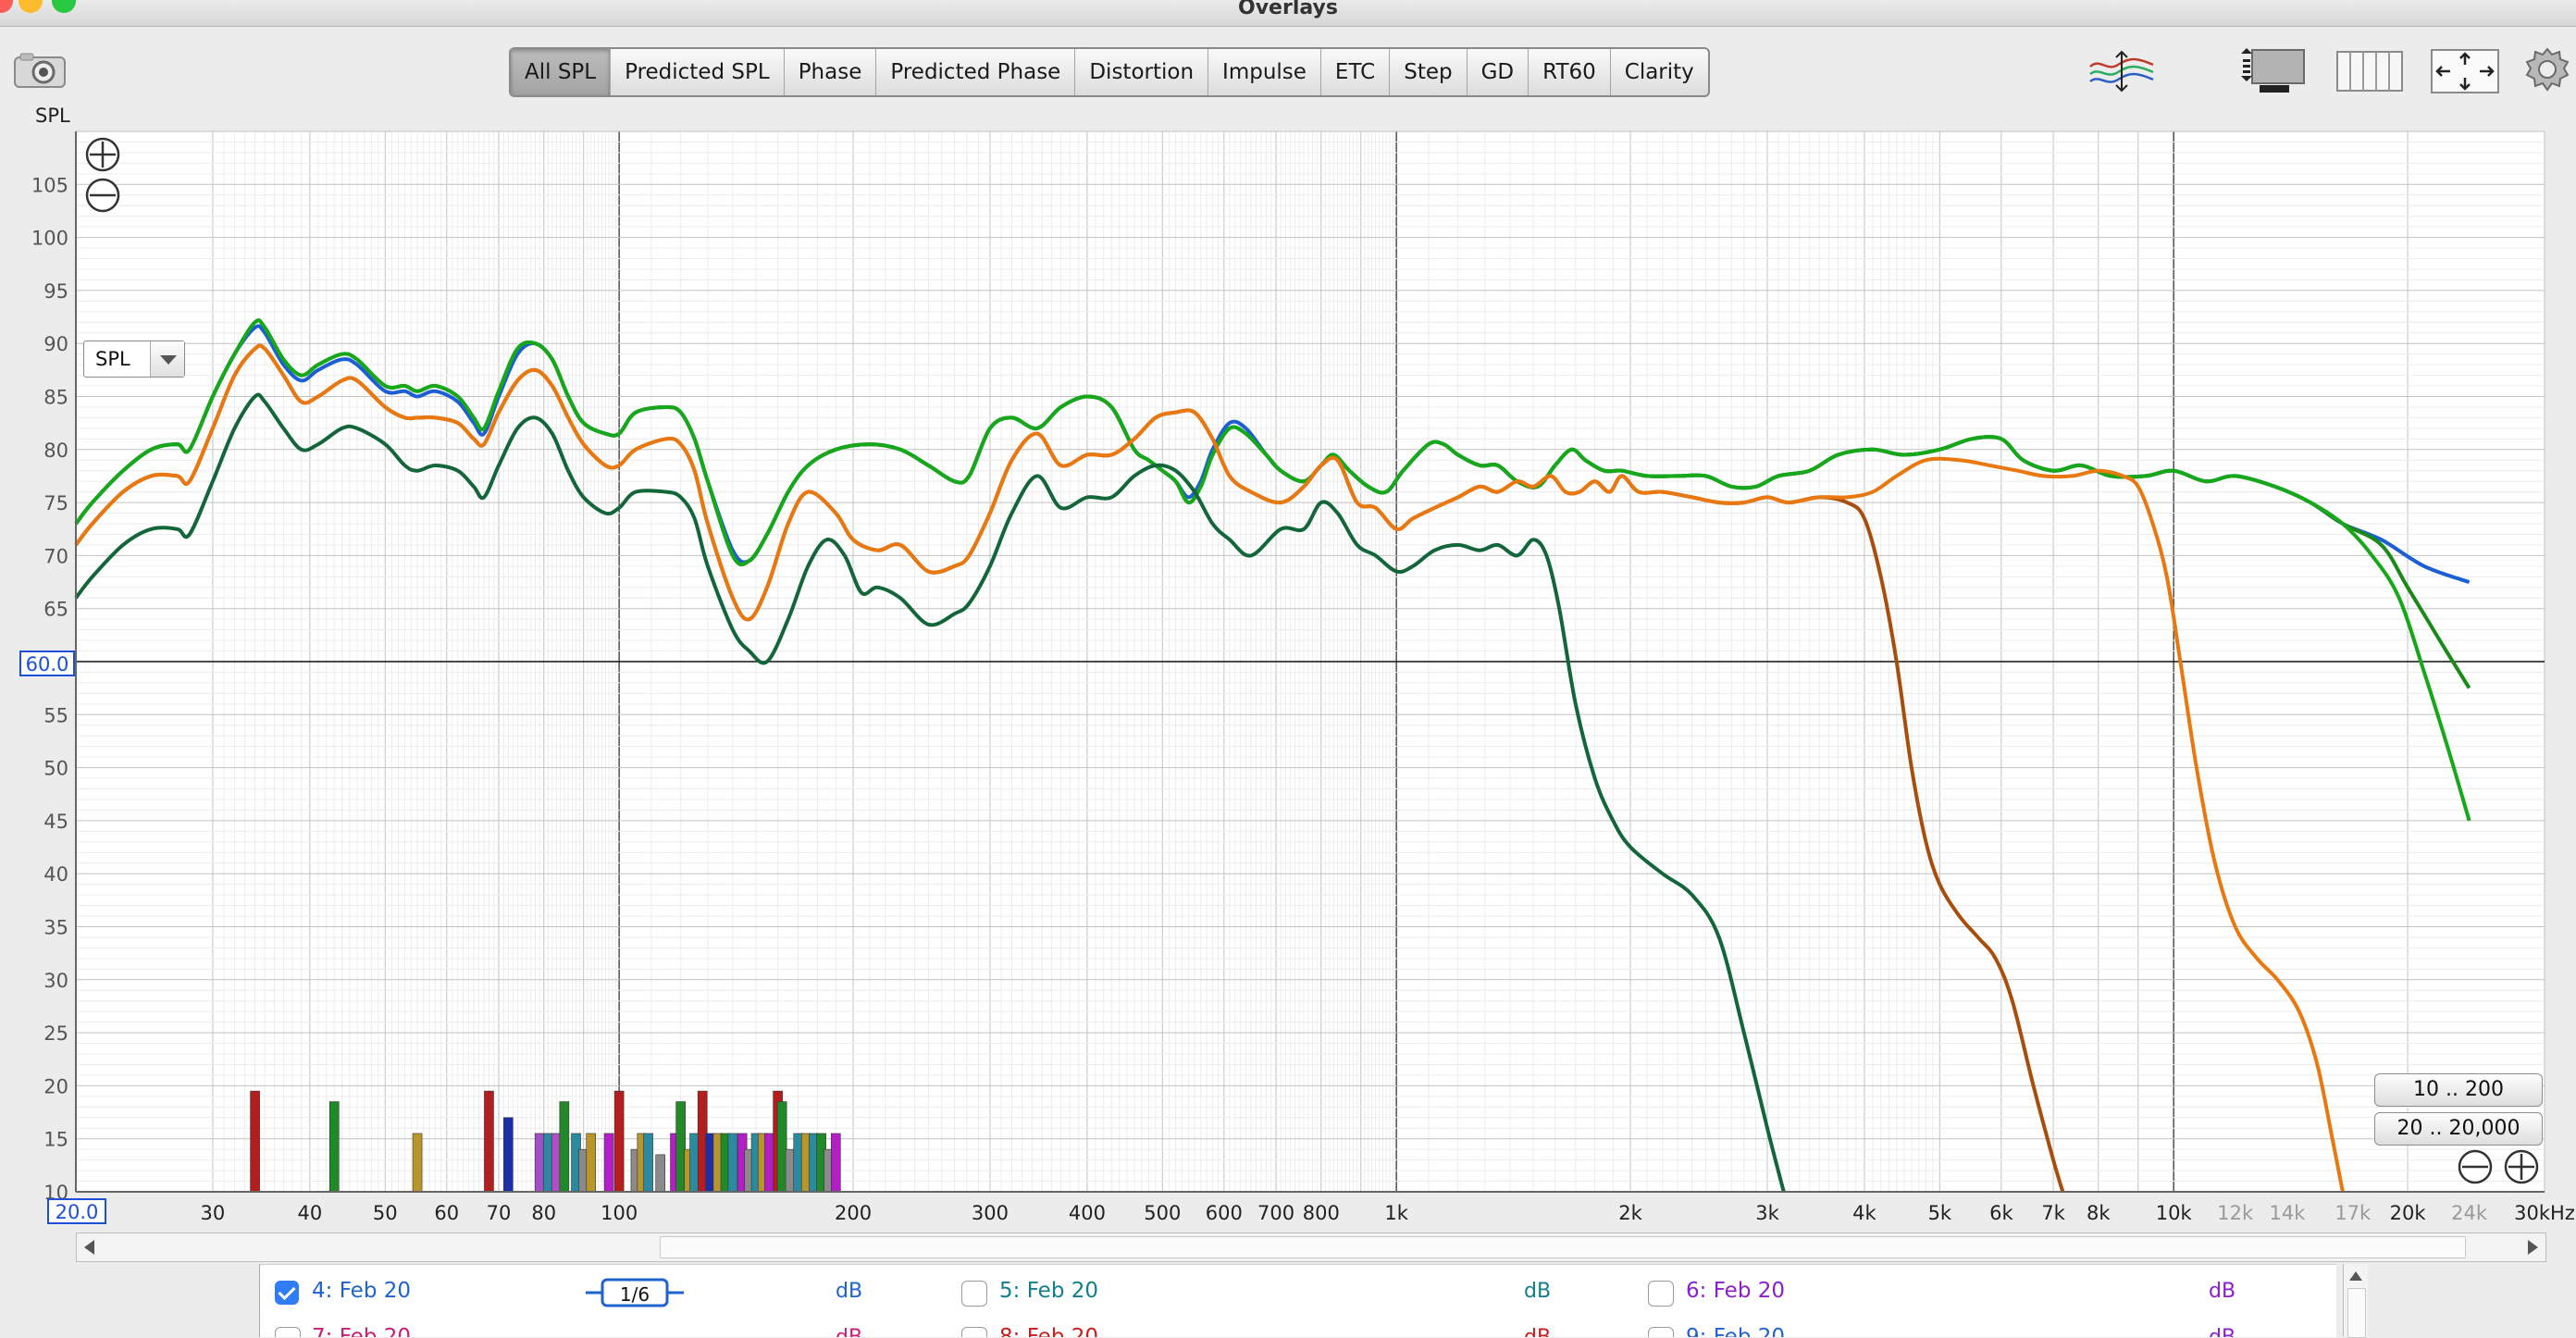 This screenshot has width=2576, height=1338. What do you see at coordinates (2356, 1313) in the screenshot?
I see `vertical-scroll-thumb` at bounding box center [2356, 1313].